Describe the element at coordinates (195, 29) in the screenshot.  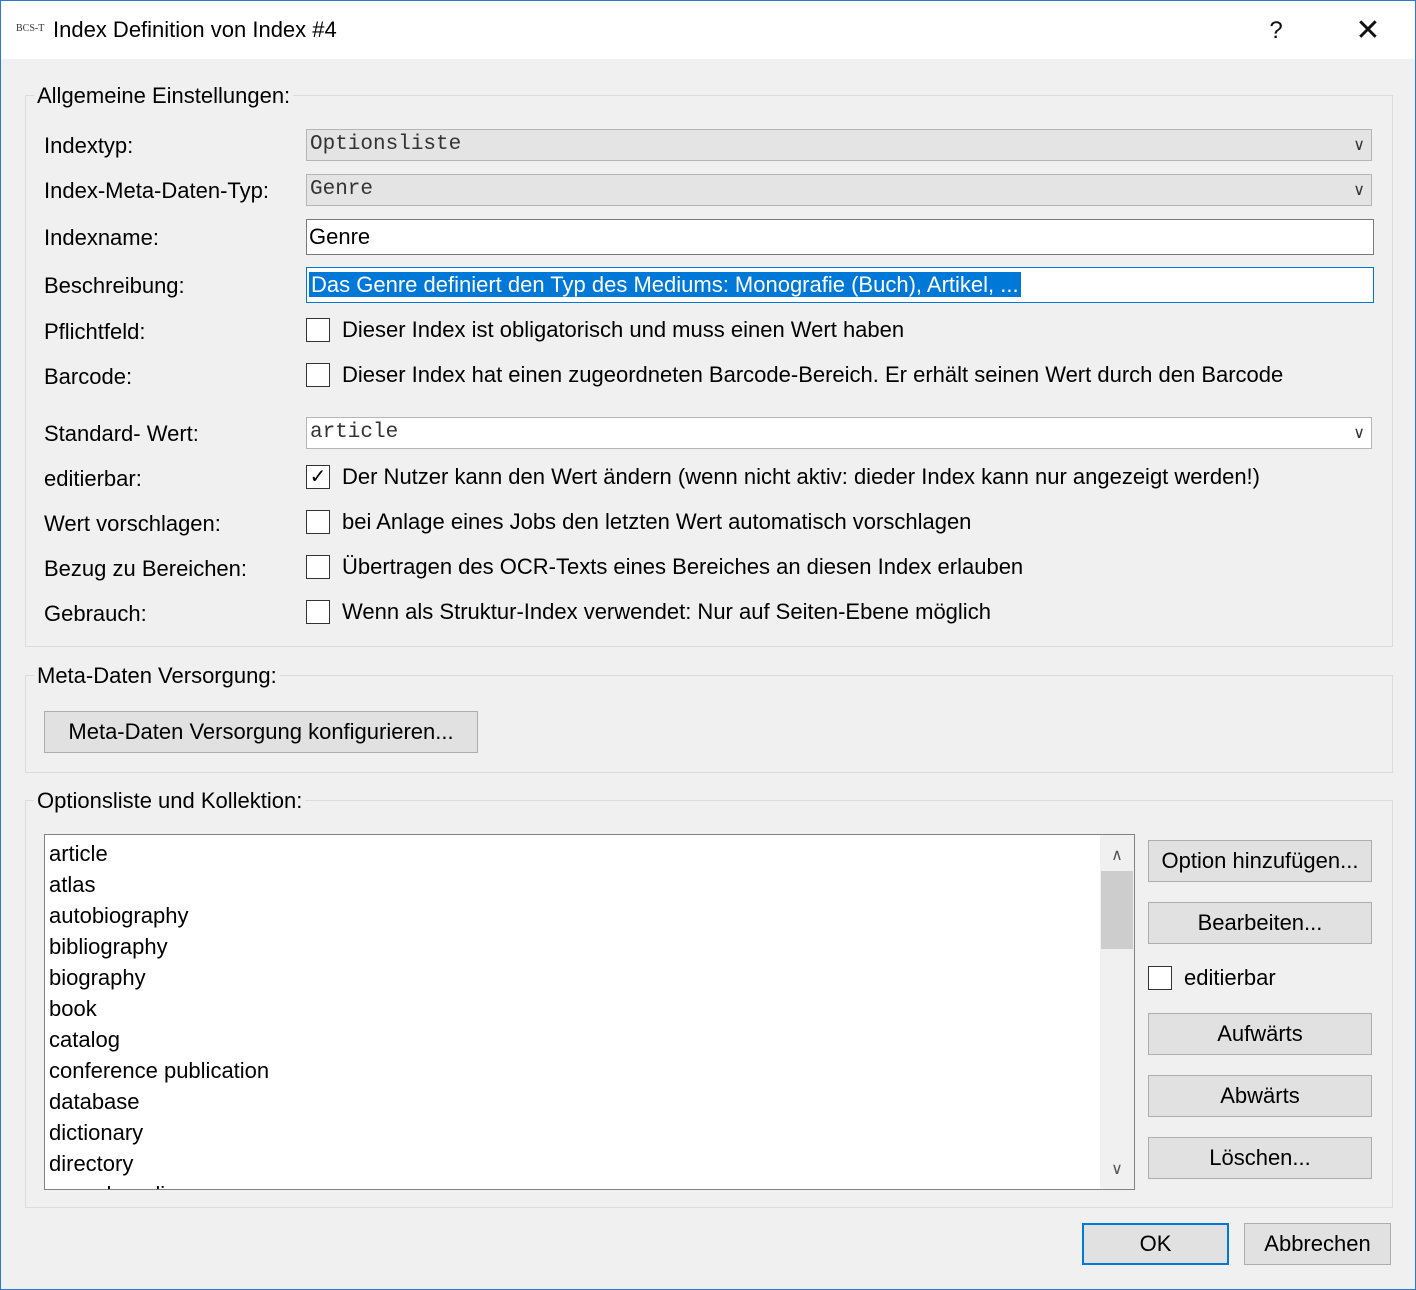
I see `window-title: Index Definition von Index #4` at that location.